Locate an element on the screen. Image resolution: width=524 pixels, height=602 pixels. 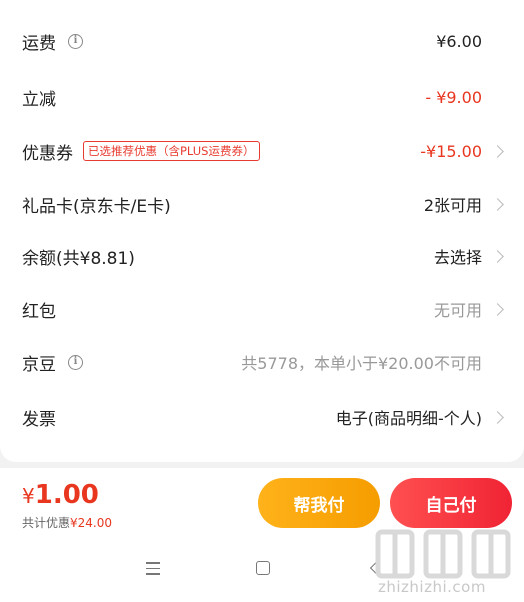
watermark-text: zhizhizhi.com is located at coordinates (432, 587).